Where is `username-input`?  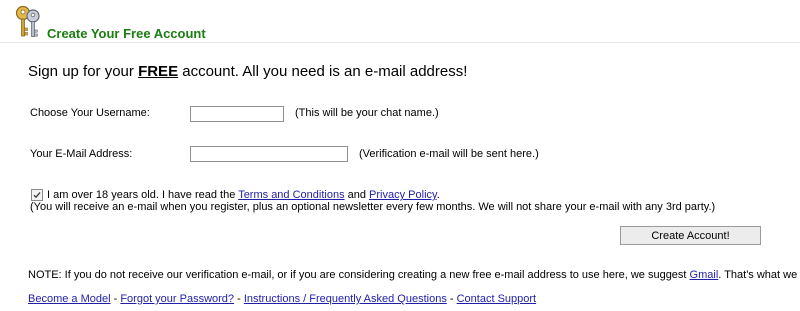
username-input is located at coordinates (237, 114).